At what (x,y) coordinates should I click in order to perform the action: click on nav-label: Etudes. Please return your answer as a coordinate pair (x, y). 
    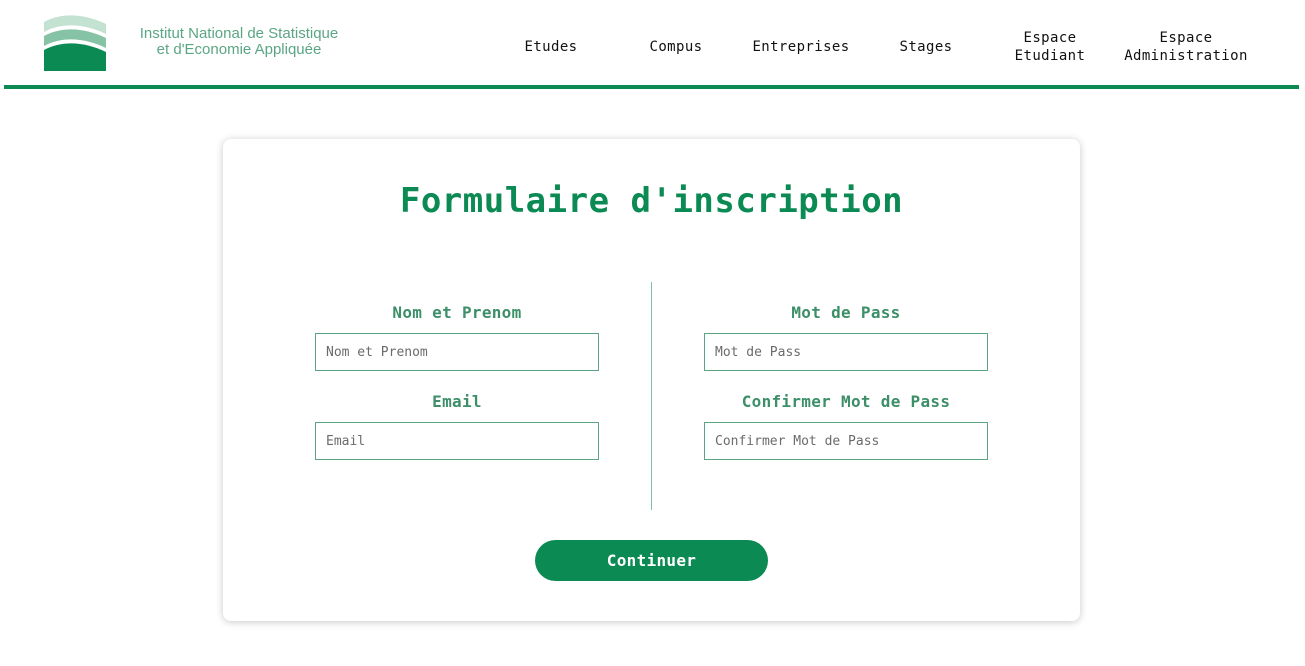
    Looking at the image, I should click on (551, 47).